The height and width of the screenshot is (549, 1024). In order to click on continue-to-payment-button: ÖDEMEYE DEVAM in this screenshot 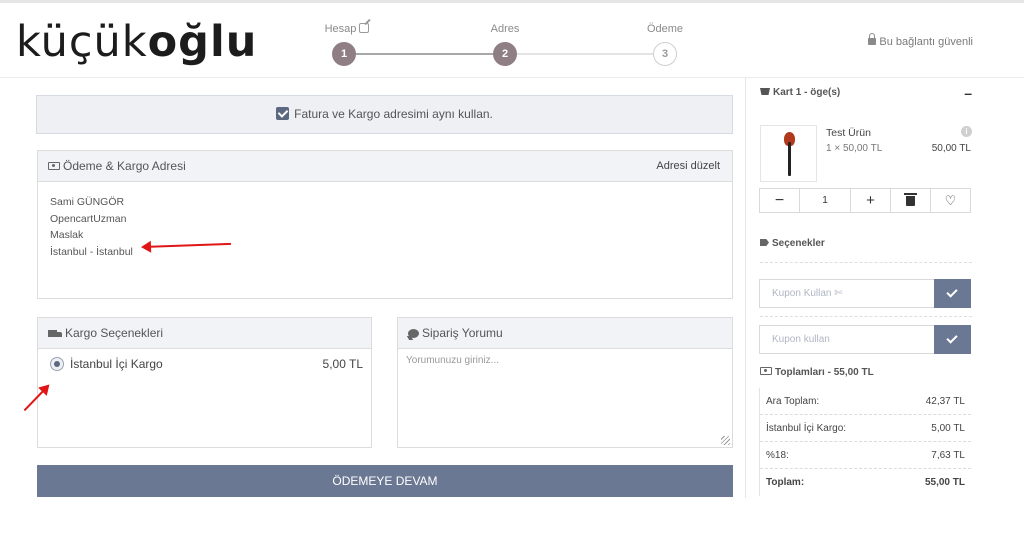, I will do `click(385, 481)`.